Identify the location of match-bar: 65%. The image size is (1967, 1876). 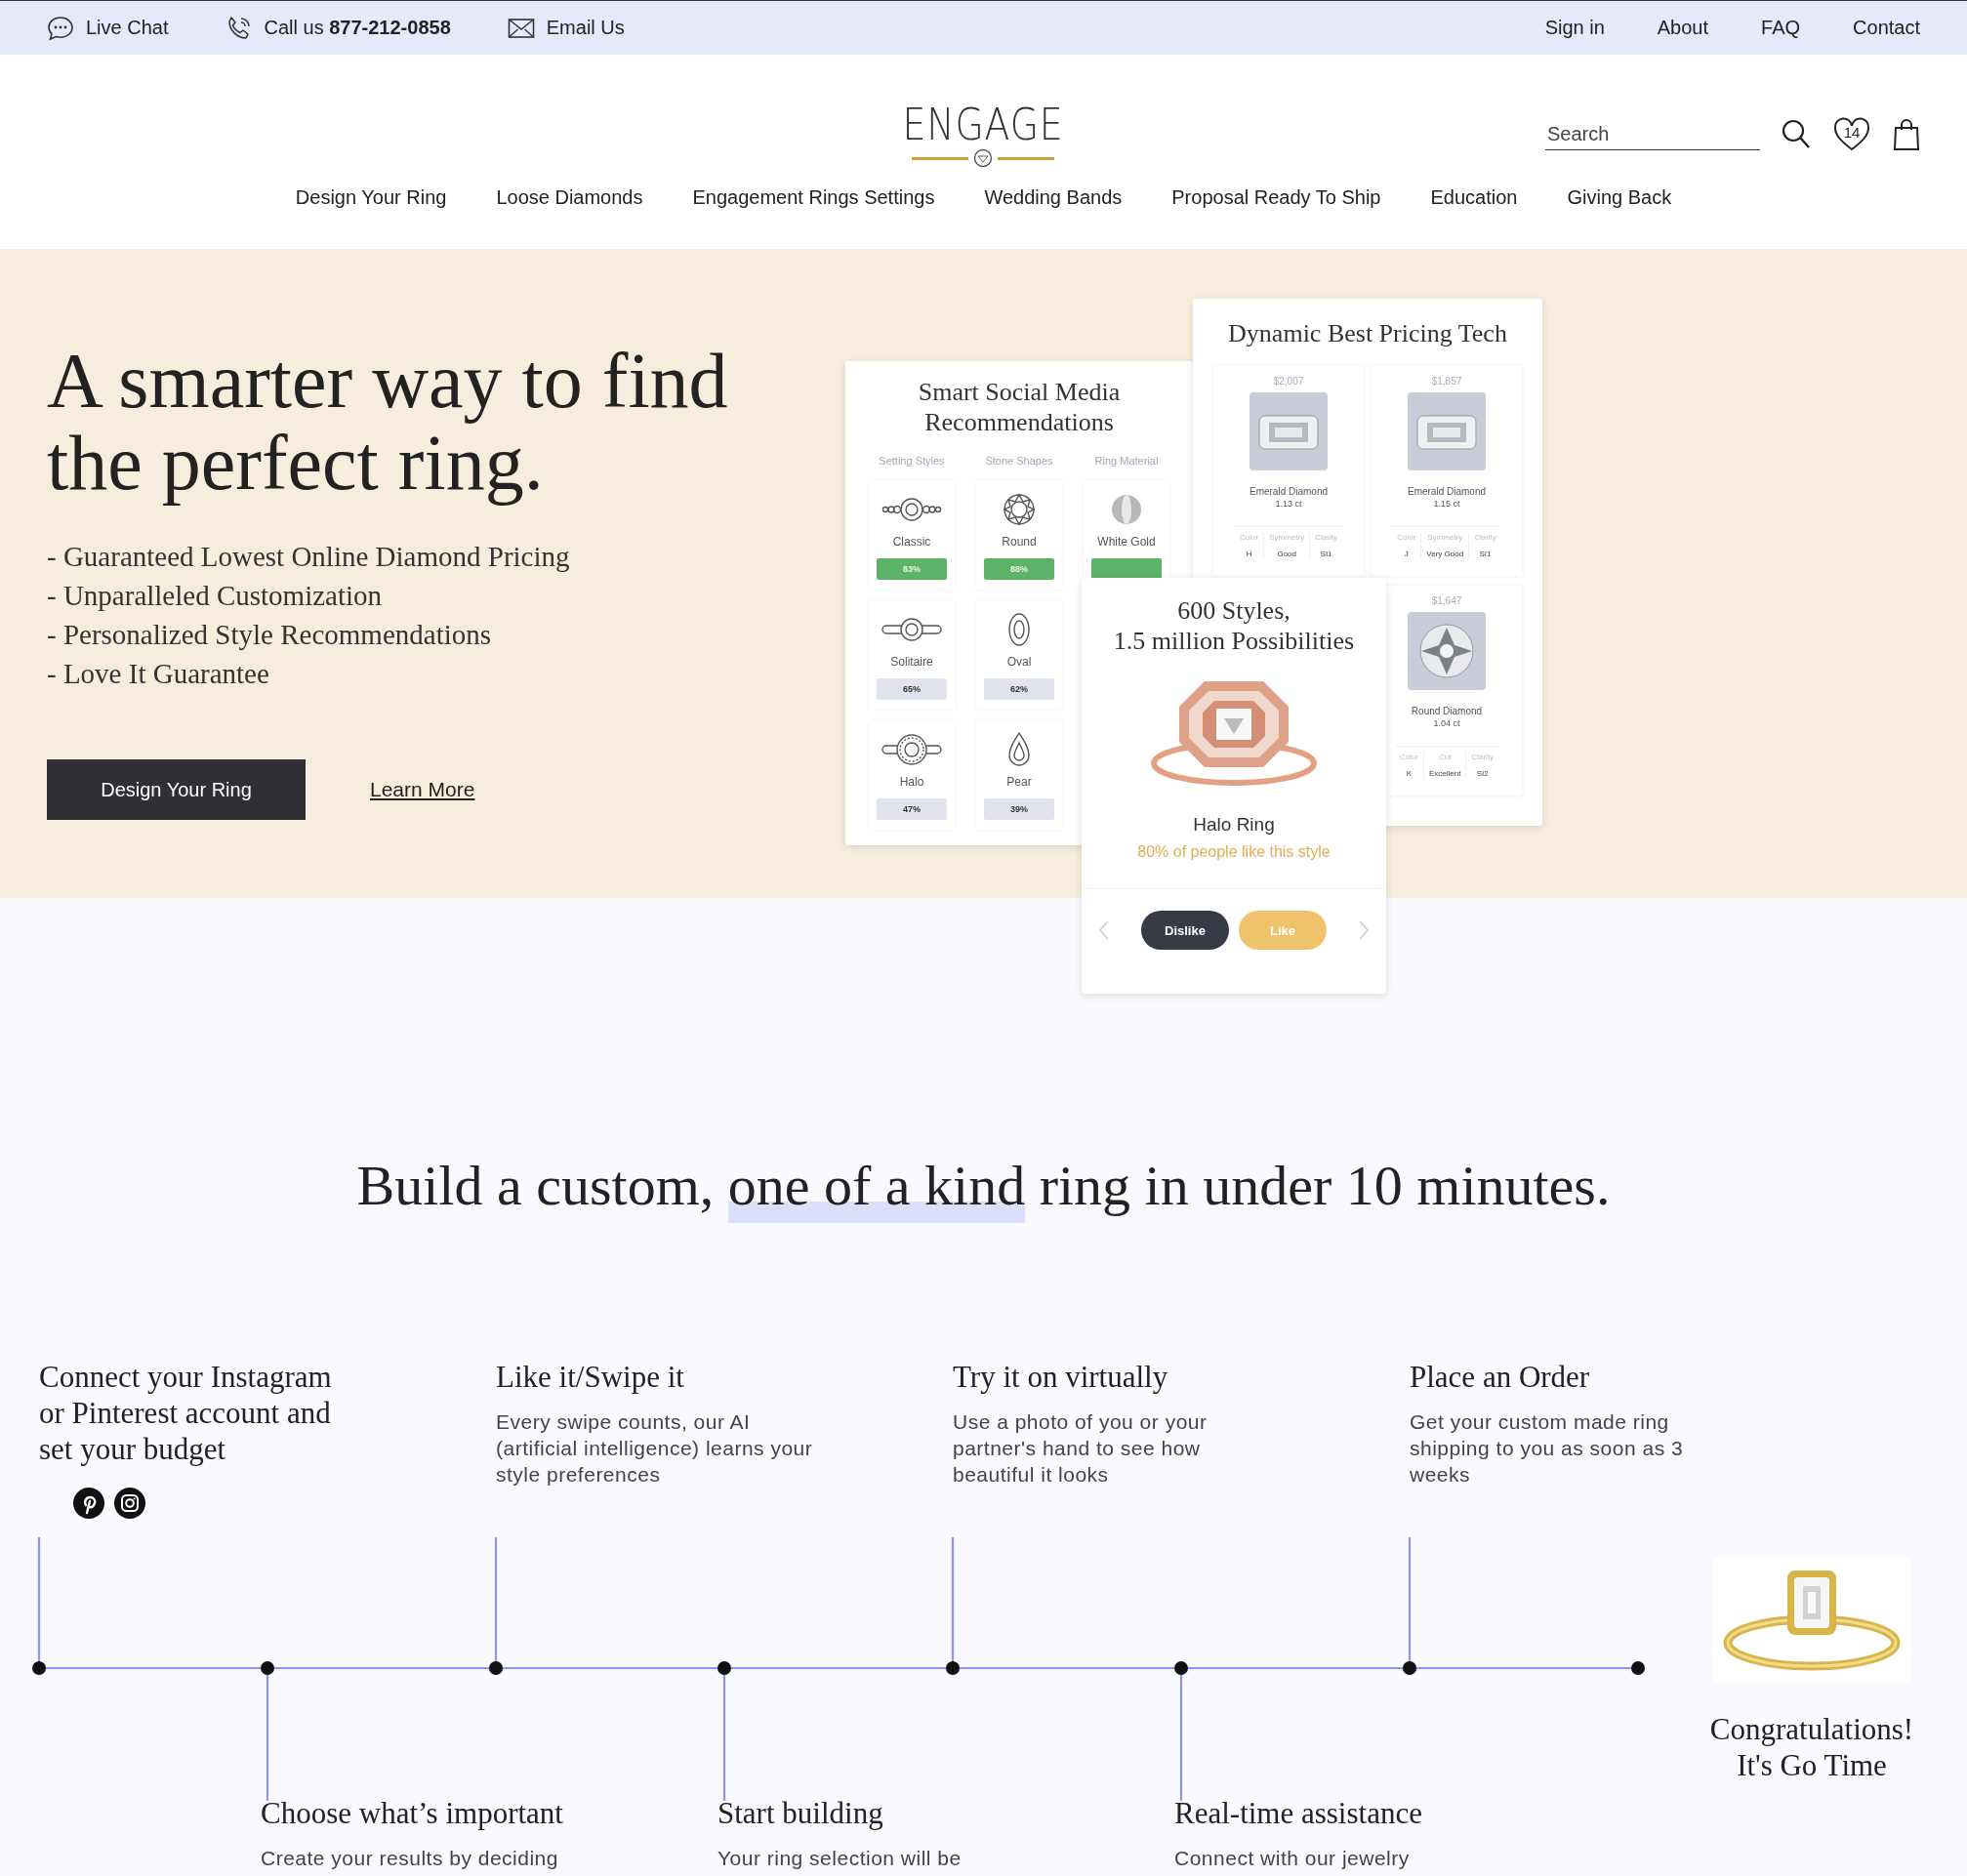
(912, 689).